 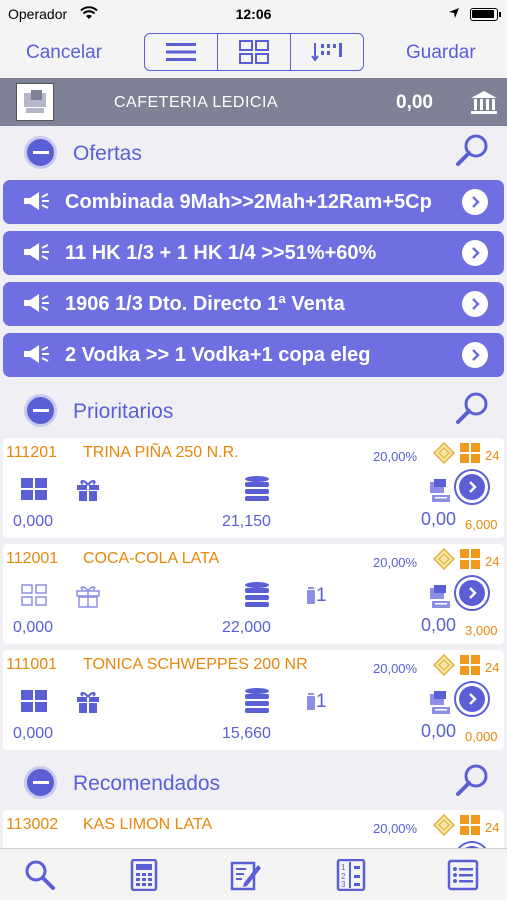 I want to click on offer-row: 11 HK 1/3 + 1 HK 1/4 >>51%+60%, so click(x=253, y=253).